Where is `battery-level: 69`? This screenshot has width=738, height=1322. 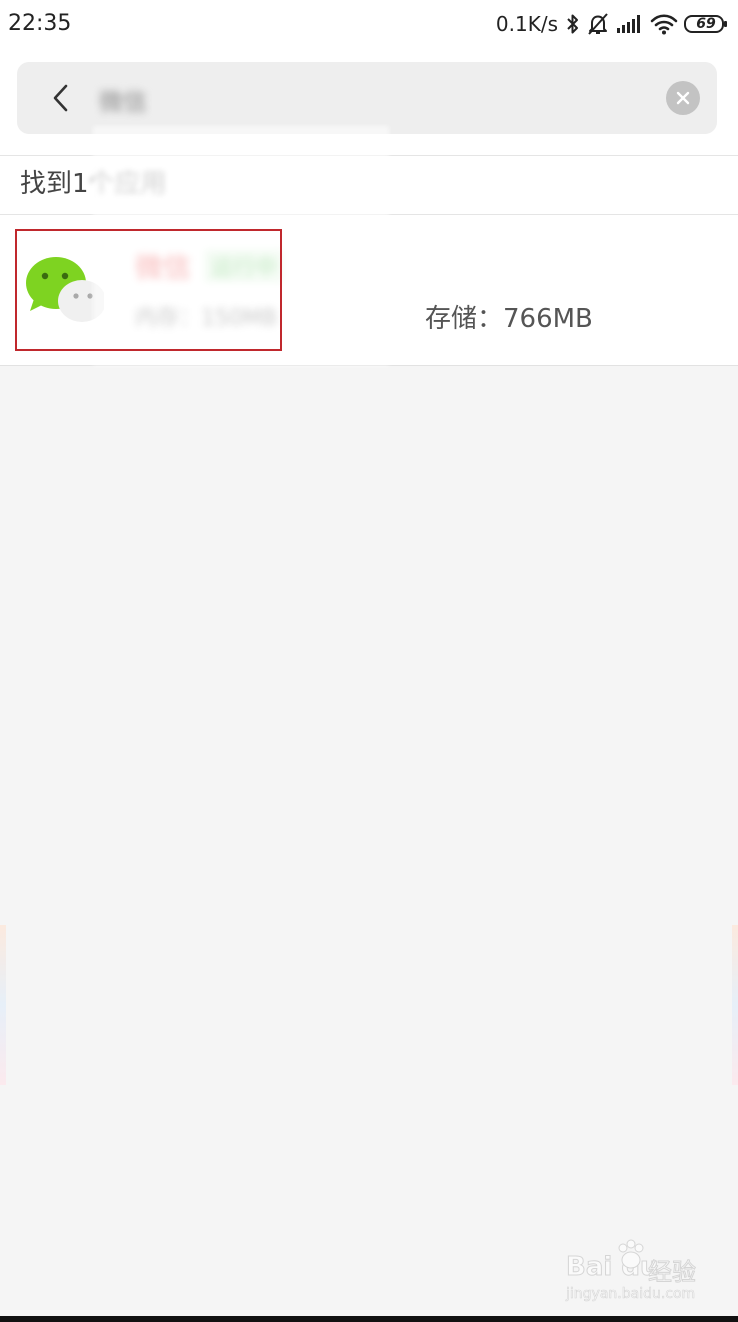 battery-level: 69 is located at coordinates (706, 24).